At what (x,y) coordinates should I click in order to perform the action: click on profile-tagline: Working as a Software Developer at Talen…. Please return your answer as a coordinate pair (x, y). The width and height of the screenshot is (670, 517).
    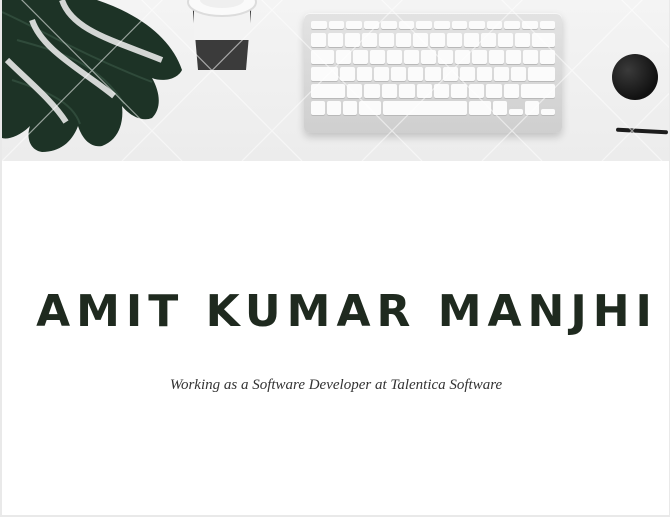
    Looking at the image, I should click on (336, 385).